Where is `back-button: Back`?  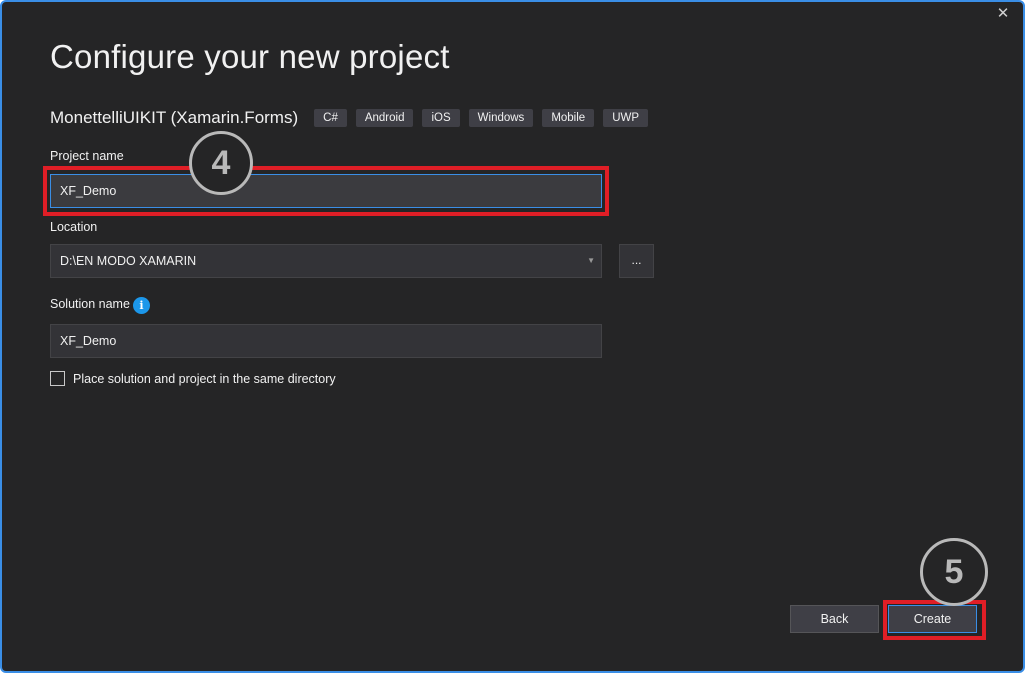 back-button: Back is located at coordinates (834, 619).